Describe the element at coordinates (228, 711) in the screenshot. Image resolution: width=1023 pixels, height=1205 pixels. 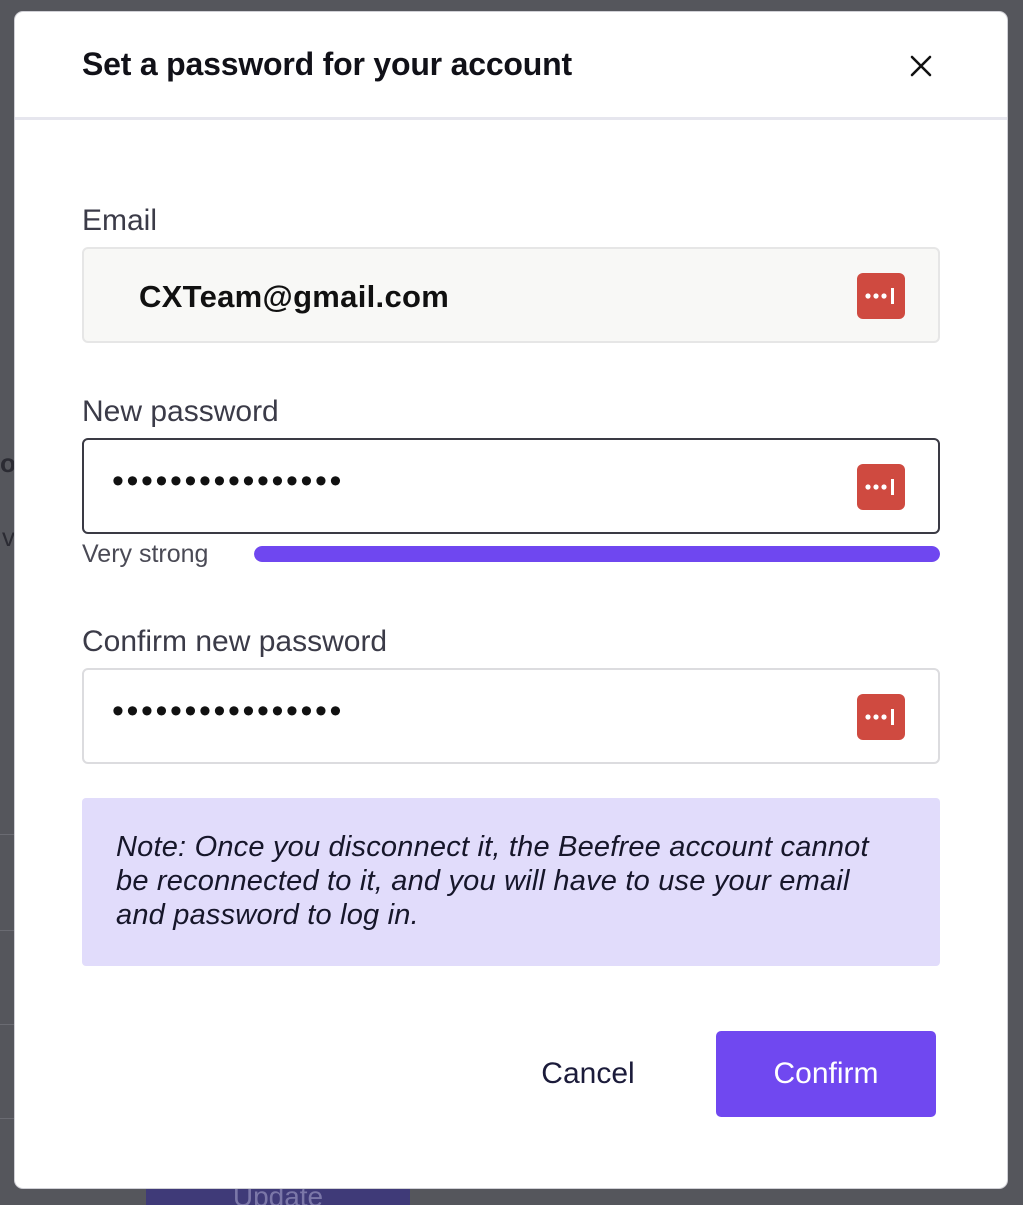
I see `confirm-password-value: ••••••••••••••••` at that location.